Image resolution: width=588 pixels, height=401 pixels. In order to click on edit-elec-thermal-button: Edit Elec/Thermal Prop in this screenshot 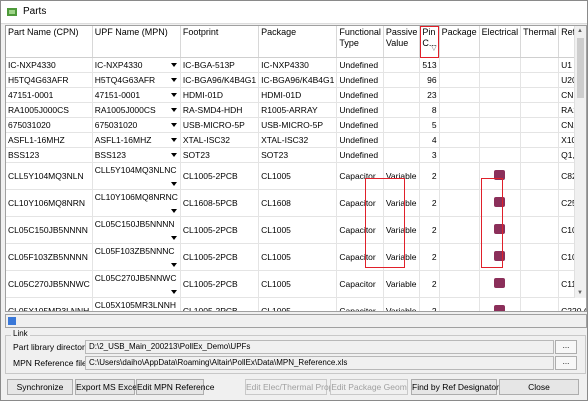, I will do `click(289, 387)`.